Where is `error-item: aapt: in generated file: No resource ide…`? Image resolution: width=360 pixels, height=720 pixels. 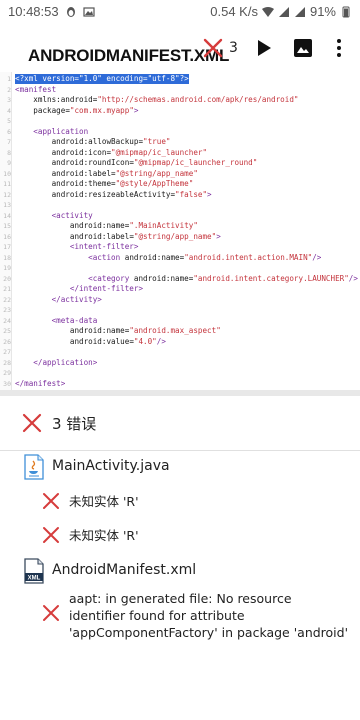 error-item: aapt: in generated file: No resource ide… is located at coordinates (180, 618).